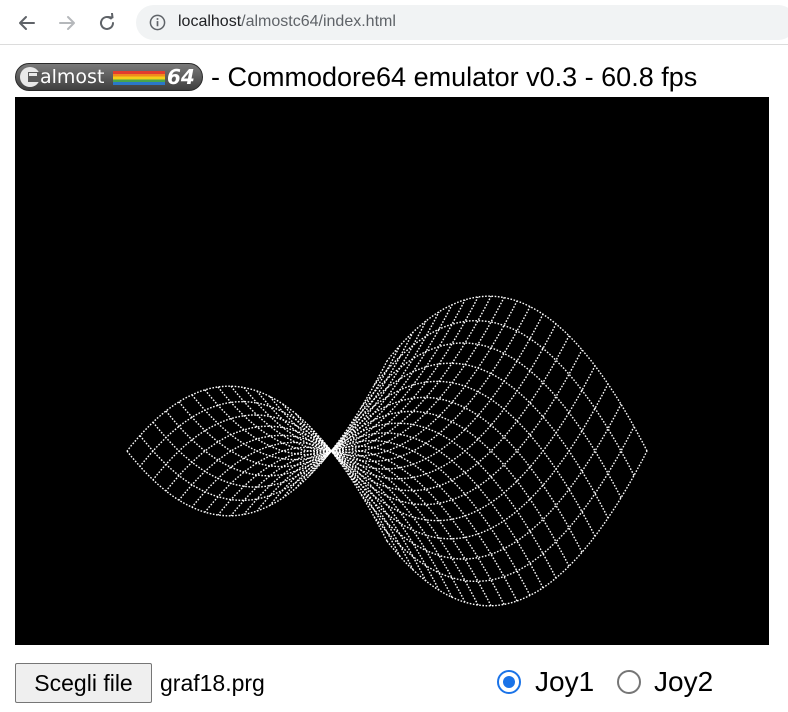  Describe the element at coordinates (72, 77) in the screenshot. I see `logo-text: almost` at that location.